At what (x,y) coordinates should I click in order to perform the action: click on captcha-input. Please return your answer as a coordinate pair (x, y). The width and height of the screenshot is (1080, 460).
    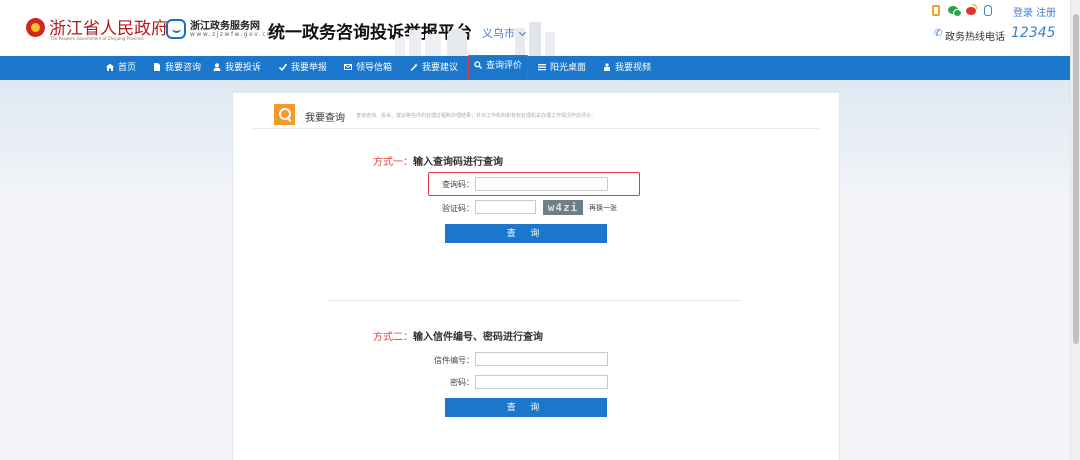
    Looking at the image, I should click on (505, 207).